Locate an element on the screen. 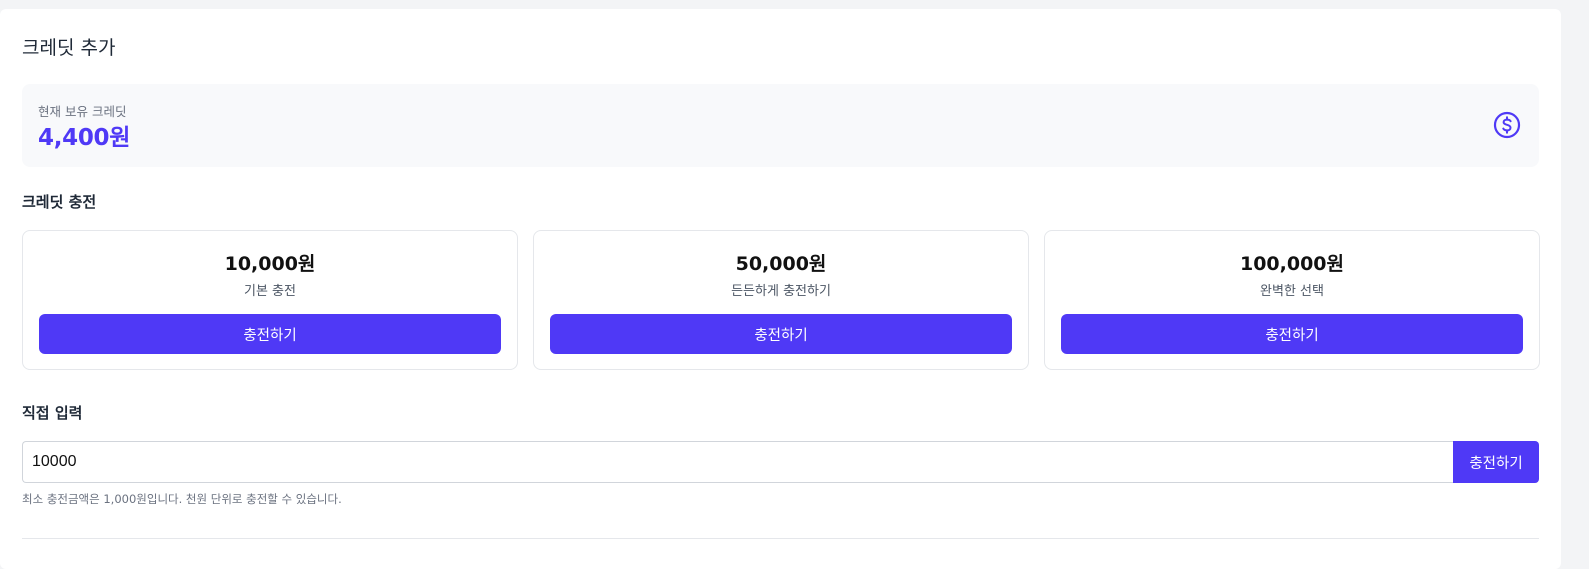 The image size is (1589, 569). charge-option-card: 50,000원 든든하게 충전하기 충전하기 is located at coordinates (781, 300).